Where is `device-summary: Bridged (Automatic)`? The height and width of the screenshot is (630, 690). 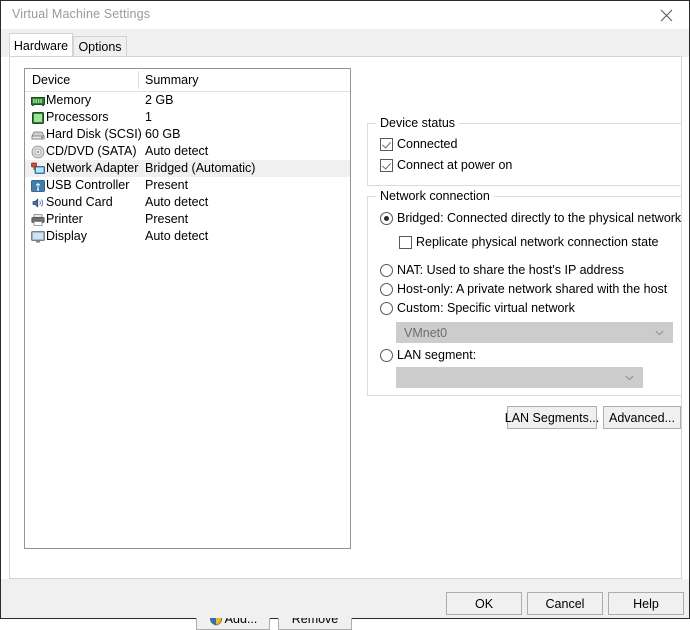
device-summary: Bridged (Automatic) is located at coordinates (200, 168).